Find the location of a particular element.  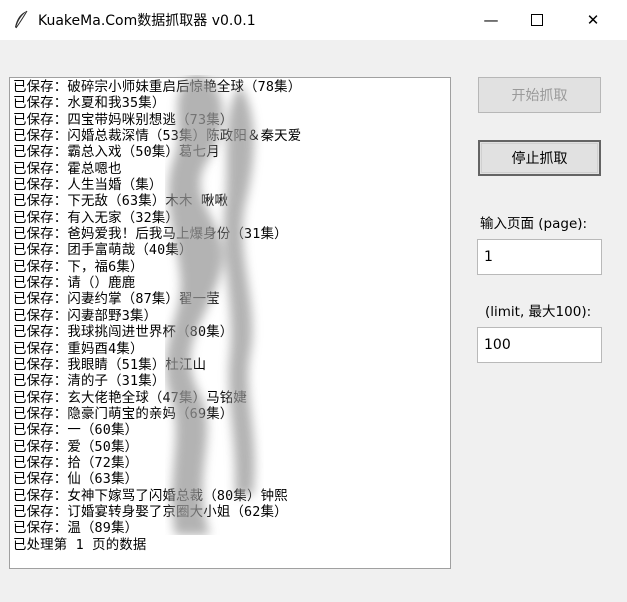

stop-button: 停止抓取 is located at coordinates (539, 158).